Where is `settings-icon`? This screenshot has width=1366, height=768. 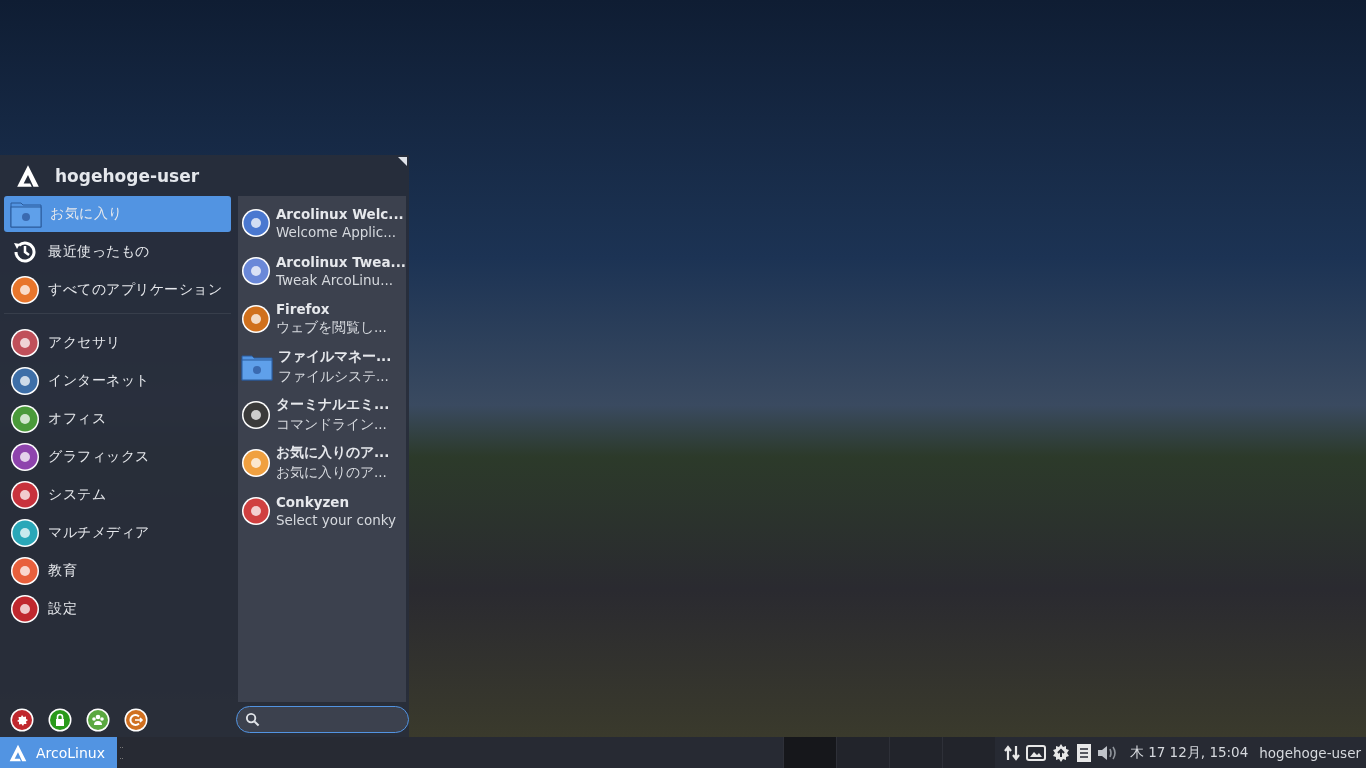
settings-icon is located at coordinates (22, 719).